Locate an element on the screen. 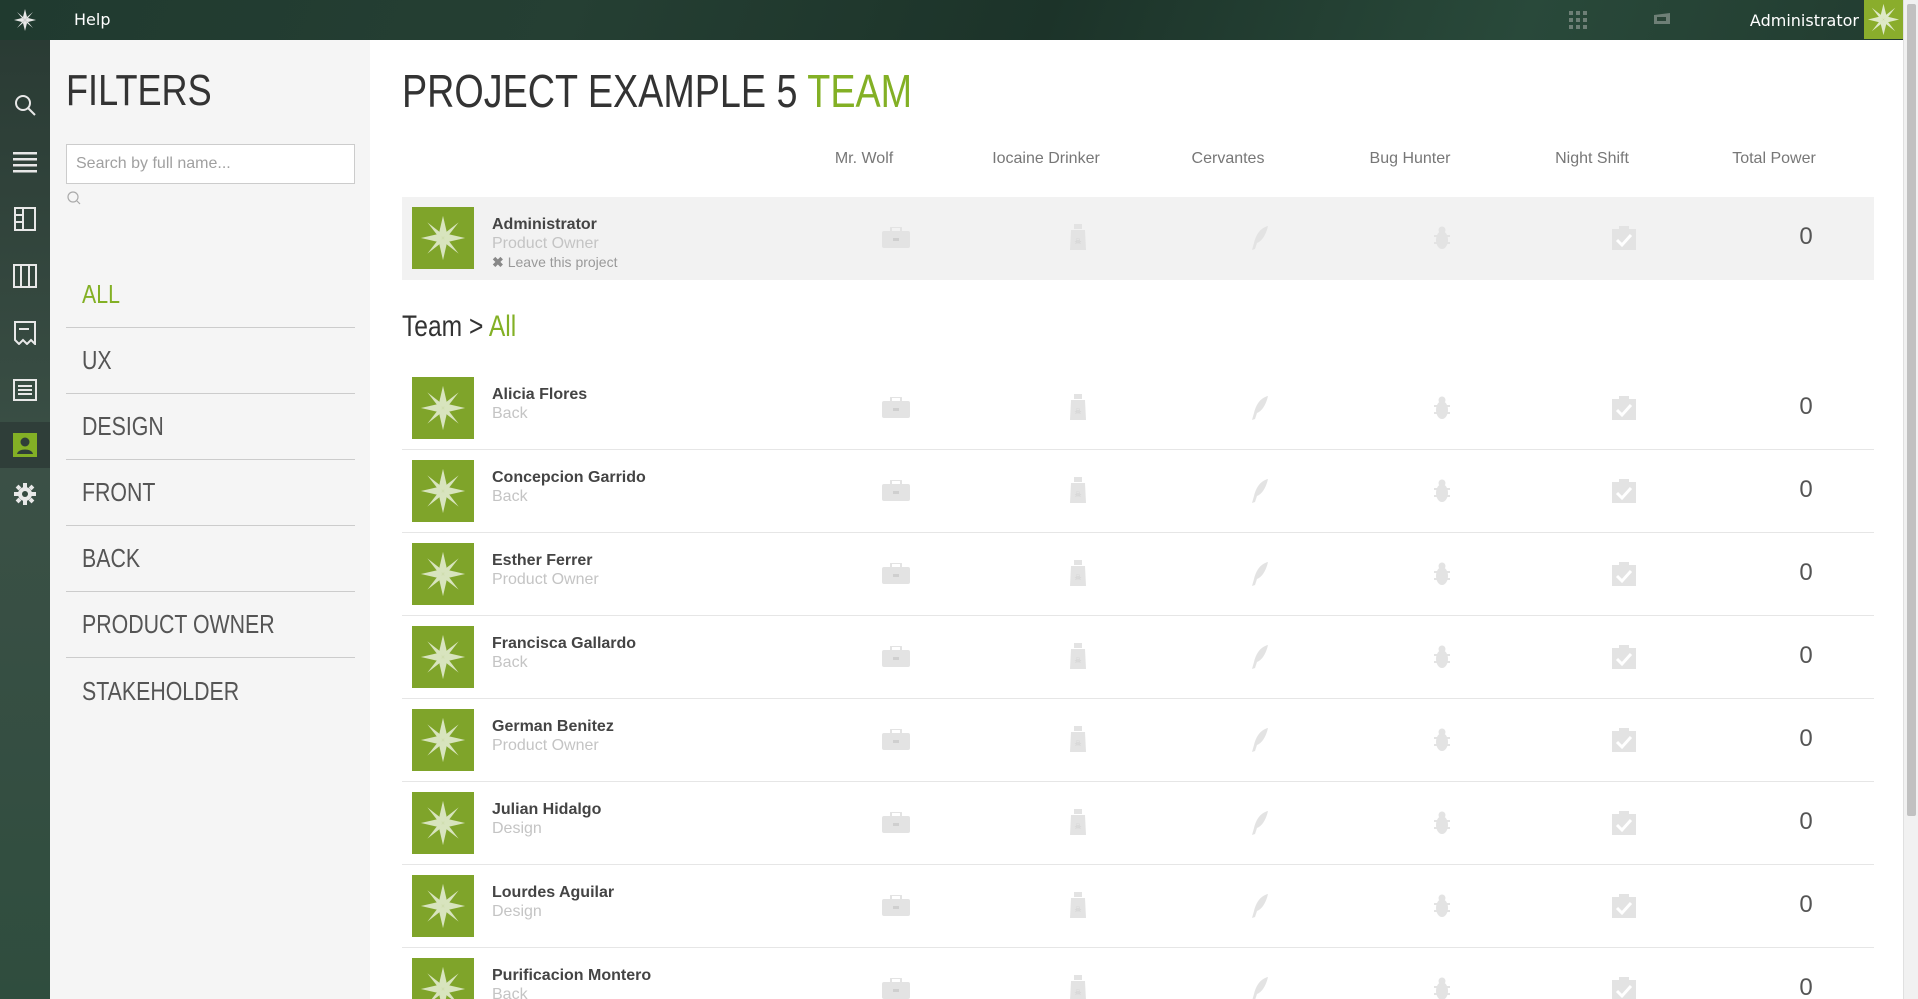 This screenshot has height=999, width=1918. notifications-icon is located at coordinates (1662, 21).